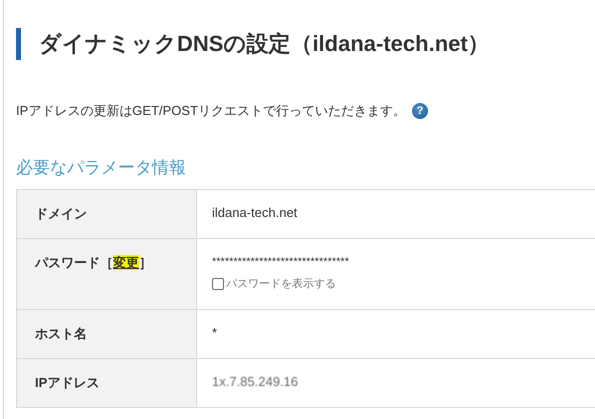 The height and width of the screenshot is (419, 595). I want to click on description: IPアドレスの更新はGET/POSTリクエストで行っていただきます。, so click(211, 111).